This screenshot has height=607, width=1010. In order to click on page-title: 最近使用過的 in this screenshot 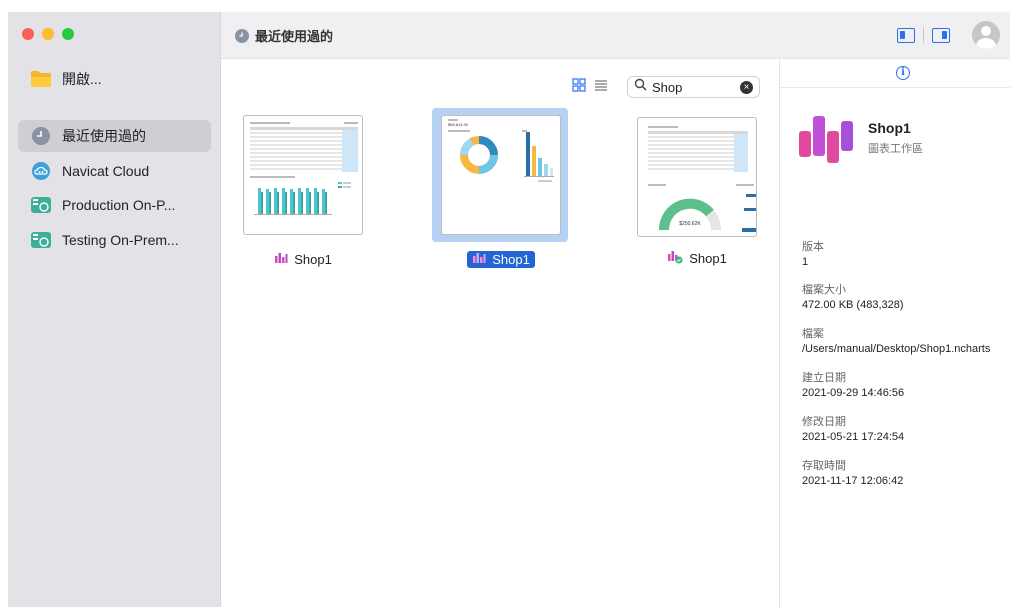, I will do `click(284, 35)`.